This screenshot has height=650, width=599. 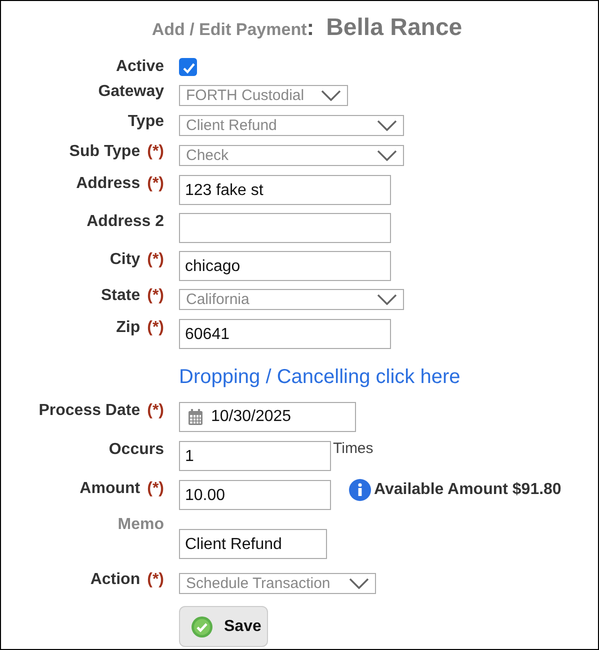 What do you see at coordinates (285, 334) in the screenshot?
I see `input-field: 60641` at bounding box center [285, 334].